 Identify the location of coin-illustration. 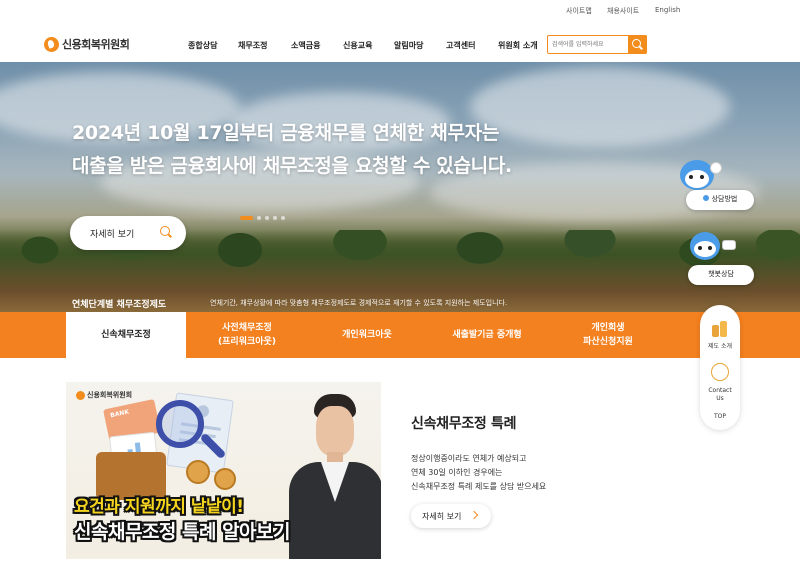
(198, 472).